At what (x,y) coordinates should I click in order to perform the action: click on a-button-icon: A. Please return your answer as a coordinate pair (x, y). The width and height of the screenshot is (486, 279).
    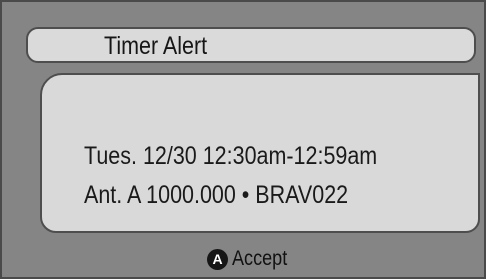
    Looking at the image, I should click on (217, 259).